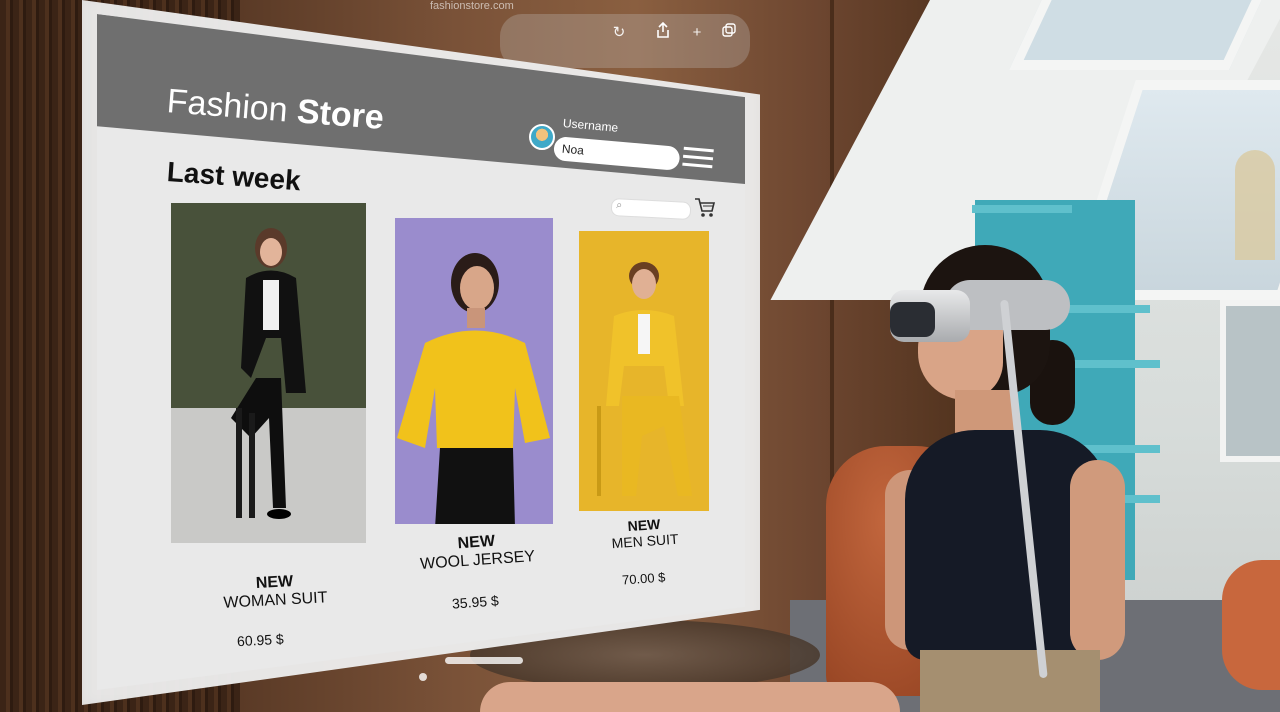 The height and width of the screenshot is (712, 1280). Describe the element at coordinates (542, 137) in the screenshot. I see `avatar` at that location.